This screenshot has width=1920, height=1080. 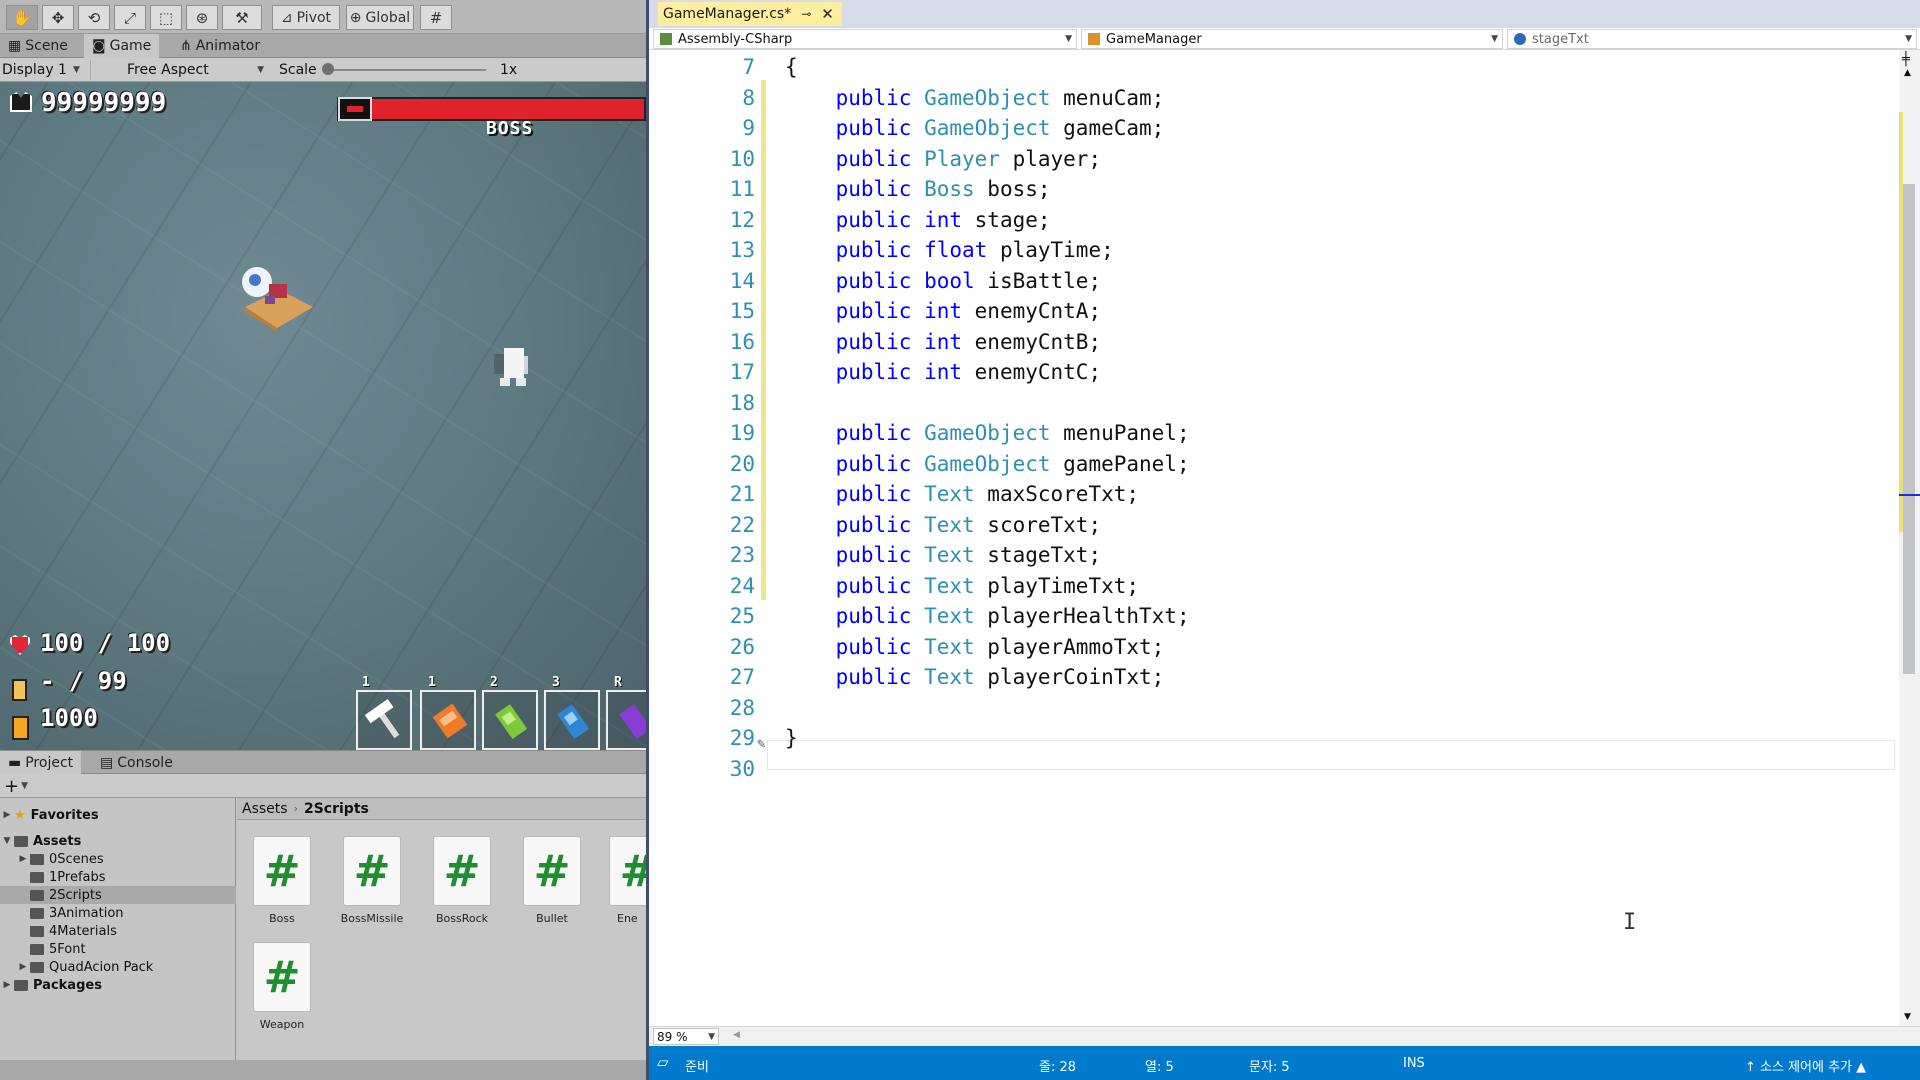 What do you see at coordinates (7, 841) in the screenshot?
I see `collapse-arrow-icon: ▼` at bounding box center [7, 841].